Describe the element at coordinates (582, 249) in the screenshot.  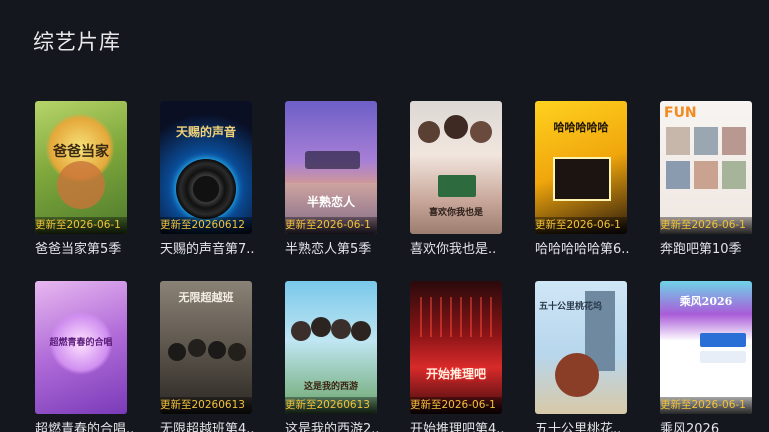
I see `show-title: 哈哈哈哈哈第6..` at that location.